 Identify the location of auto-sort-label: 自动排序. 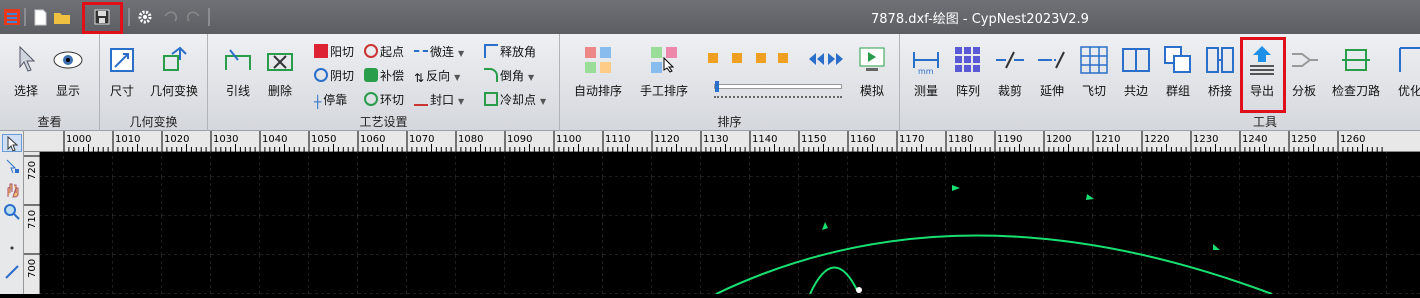
(597, 91).